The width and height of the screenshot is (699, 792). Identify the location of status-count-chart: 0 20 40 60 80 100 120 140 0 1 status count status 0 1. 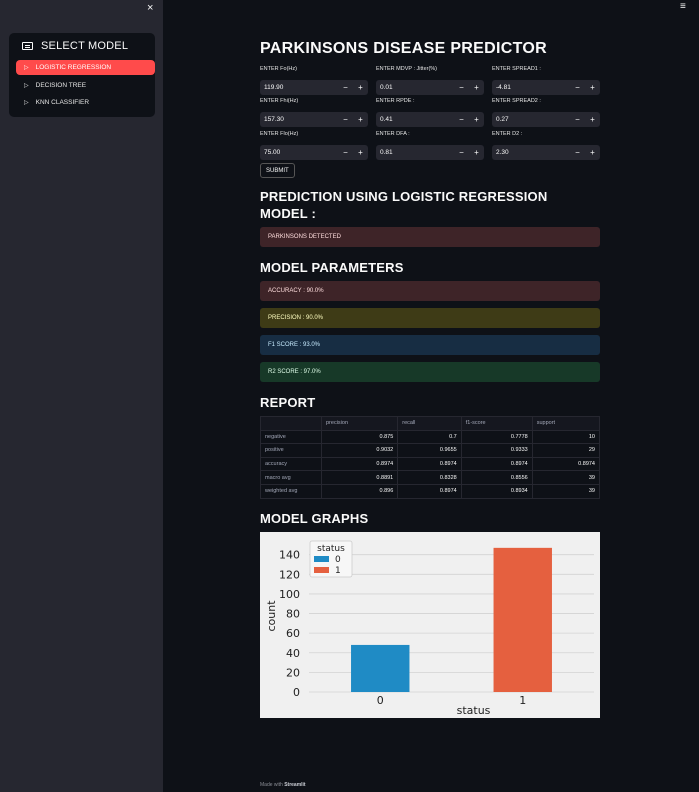
(430, 625).